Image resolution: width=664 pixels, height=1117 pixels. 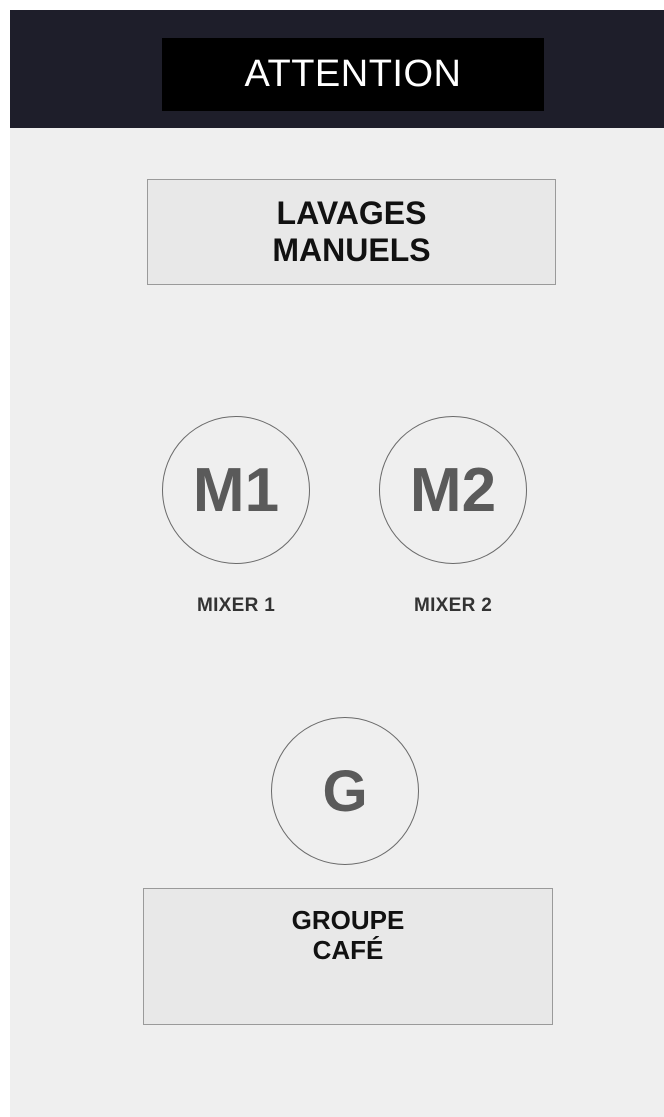 What do you see at coordinates (351, 213) in the screenshot?
I see `section-title-line-1: LAVAGES` at bounding box center [351, 213].